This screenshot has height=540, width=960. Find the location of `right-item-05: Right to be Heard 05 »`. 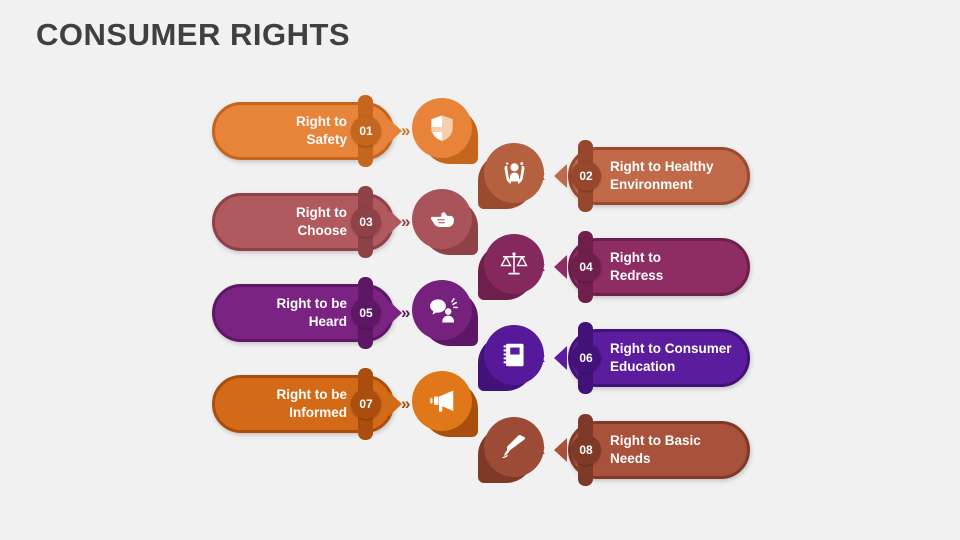

right-item-05: Right to be Heard 05 » is located at coordinates (355, 318).